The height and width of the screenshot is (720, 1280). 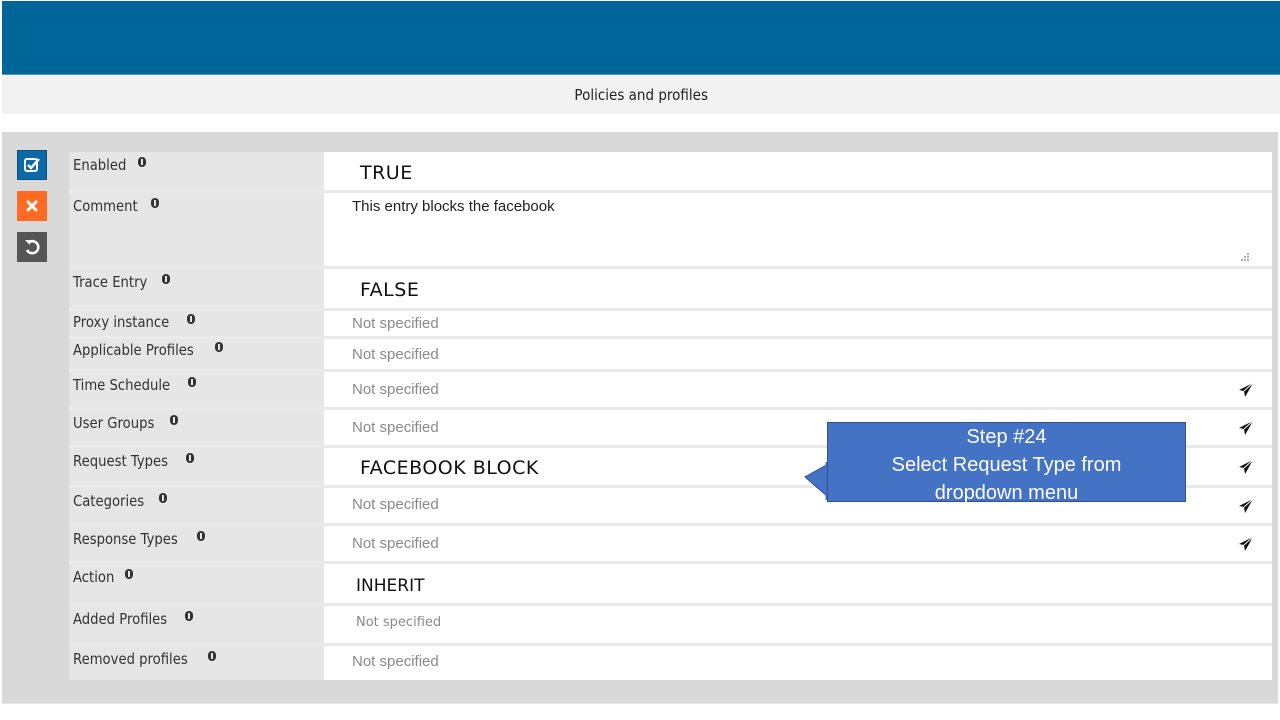 What do you see at coordinates (120, 619) in the screenshot?
I see `field-label: Added Profiles` at bounding box center [120, 619].